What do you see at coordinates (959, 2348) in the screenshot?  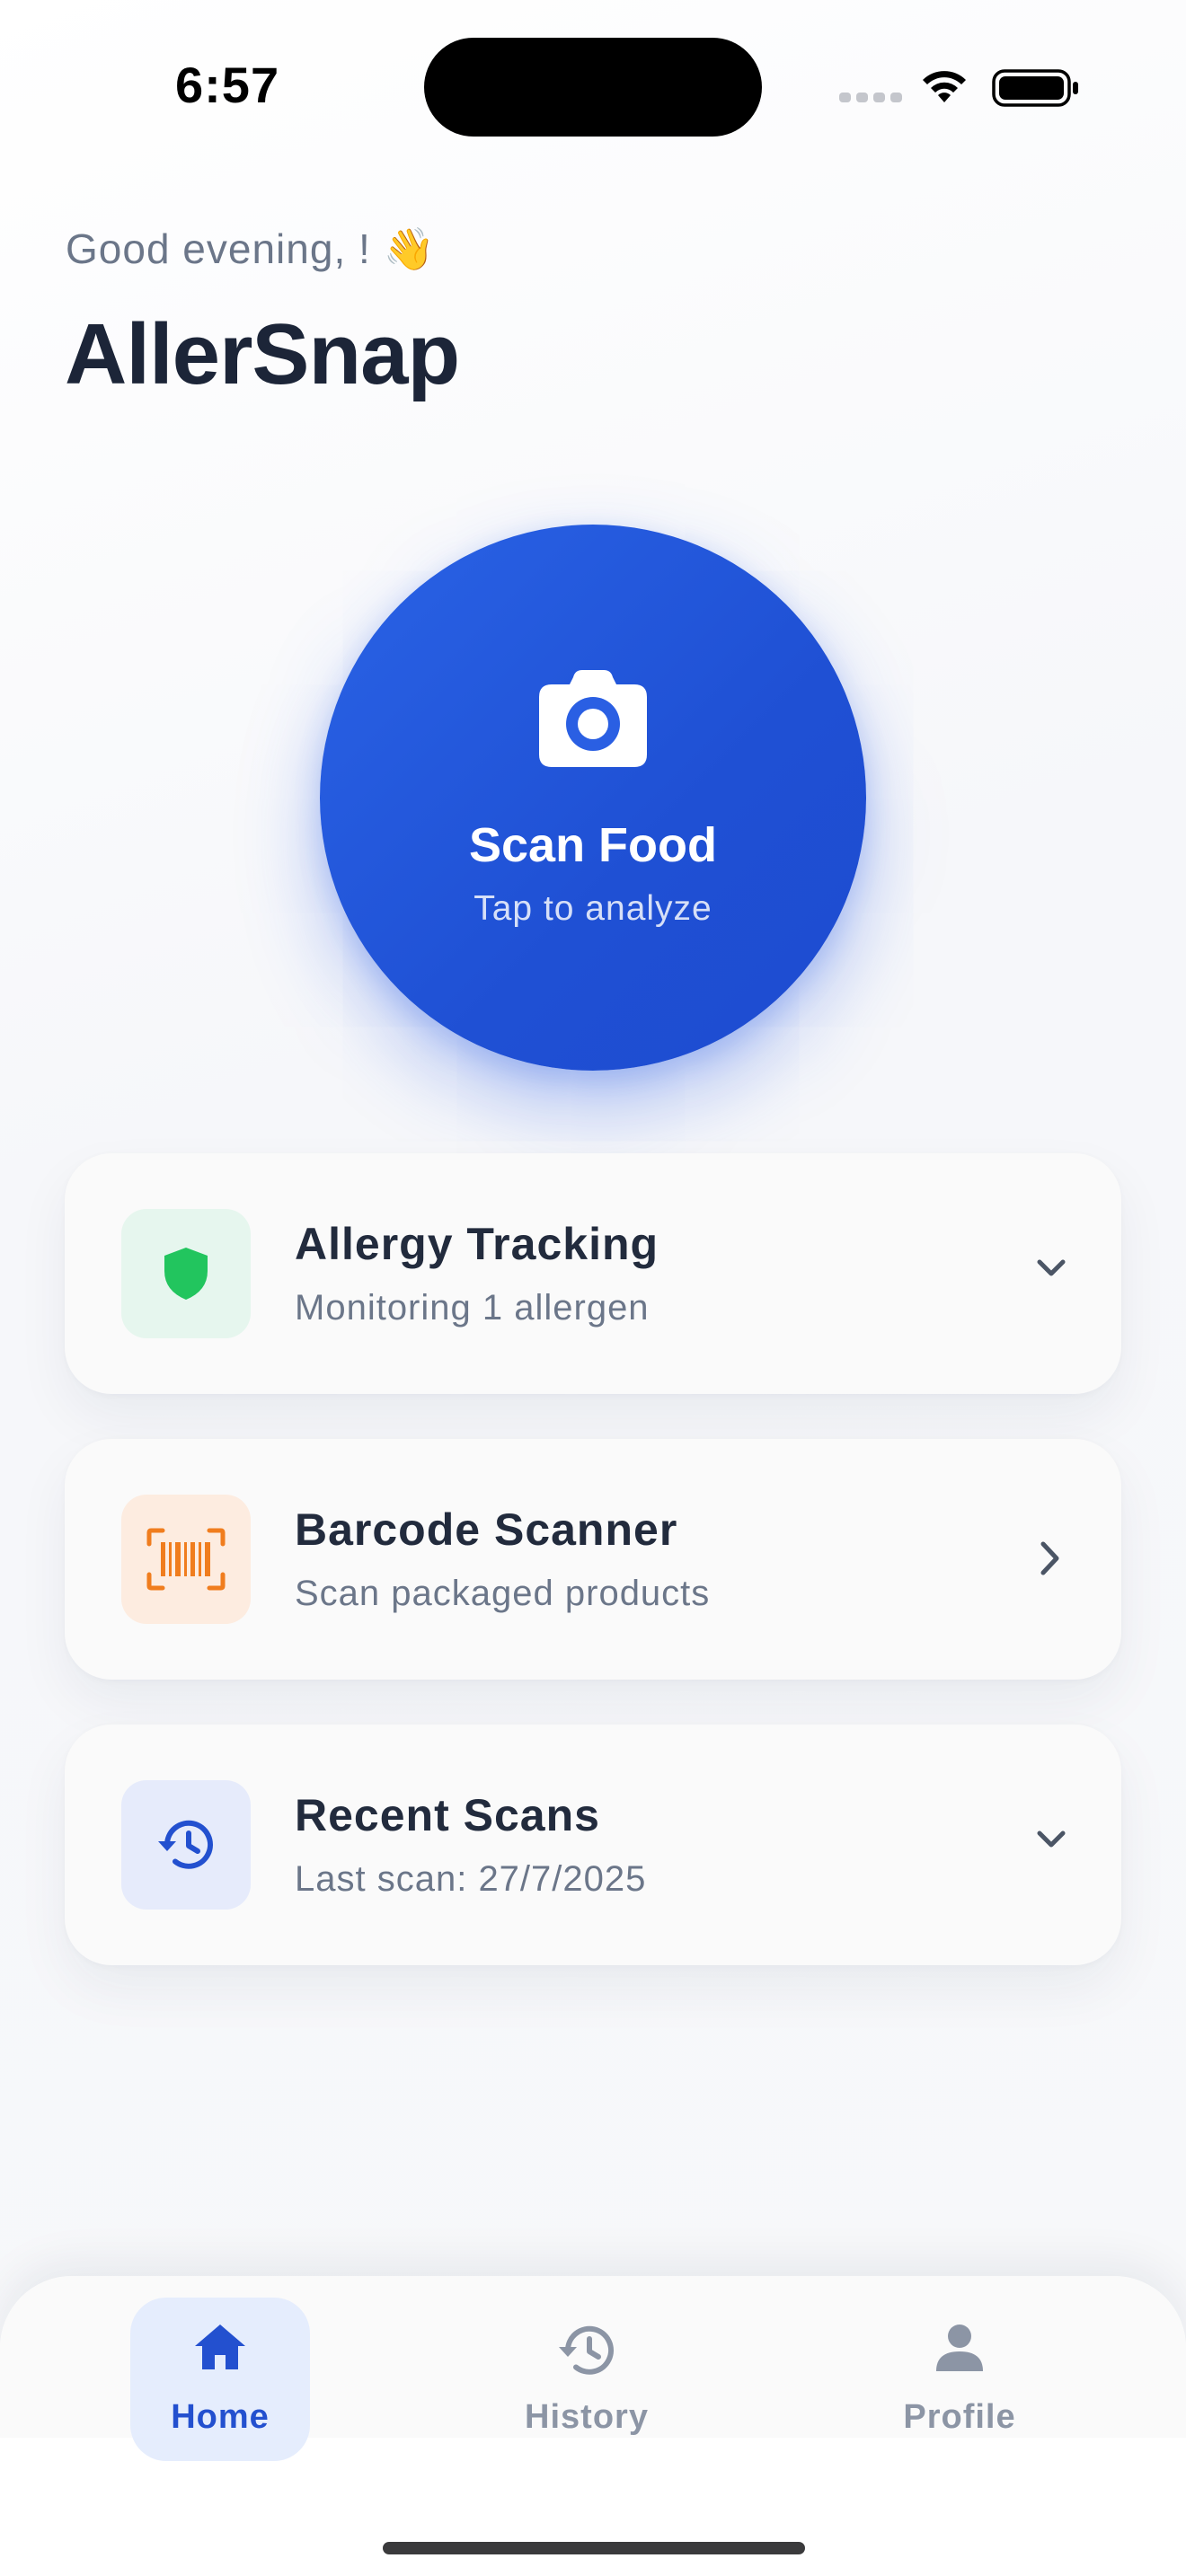 I see `user-icon` at bounding box center [959, 2348].